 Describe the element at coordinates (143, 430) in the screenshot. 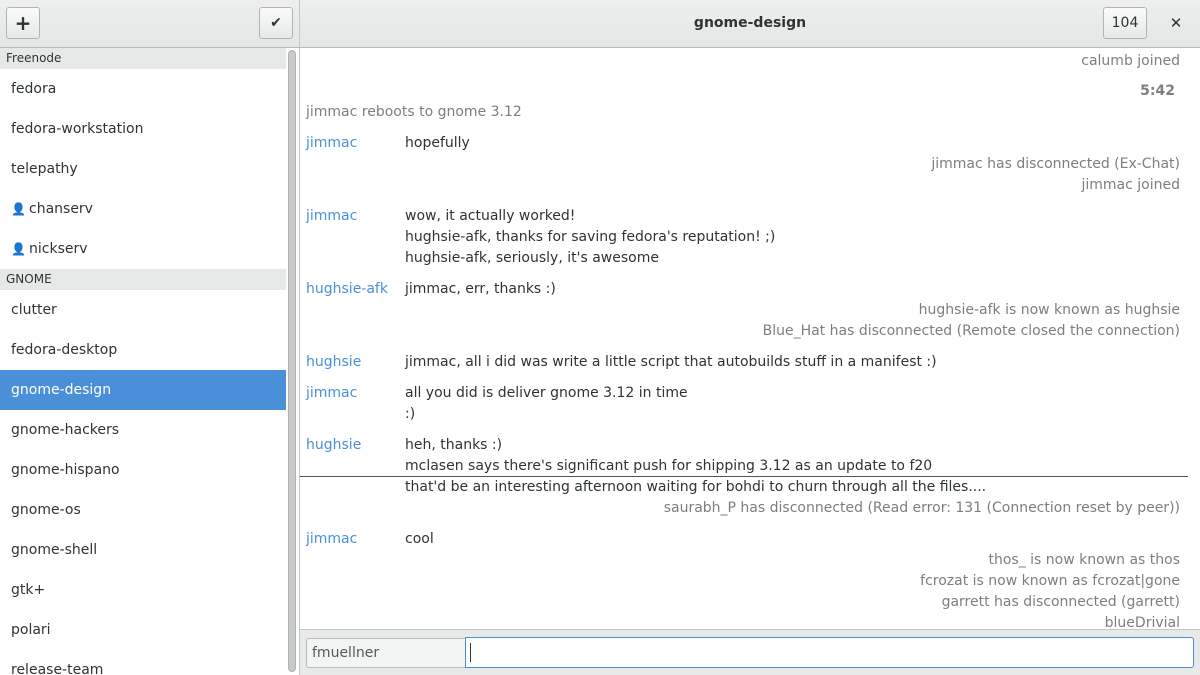

I see `sidebar-item-gnome-hackers: gnome-hackers` at that location.